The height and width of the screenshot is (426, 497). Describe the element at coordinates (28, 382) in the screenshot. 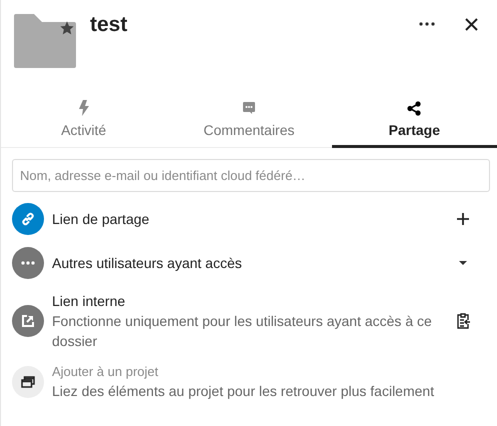

I see `windows-icon` at that location.